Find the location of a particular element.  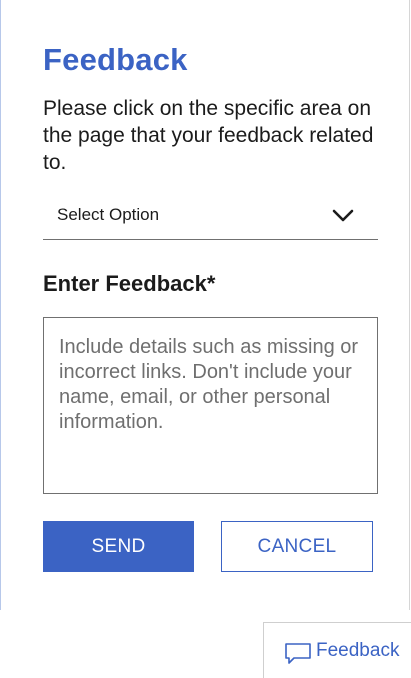

select-value: Select Option is located at coordinates (108, 214).